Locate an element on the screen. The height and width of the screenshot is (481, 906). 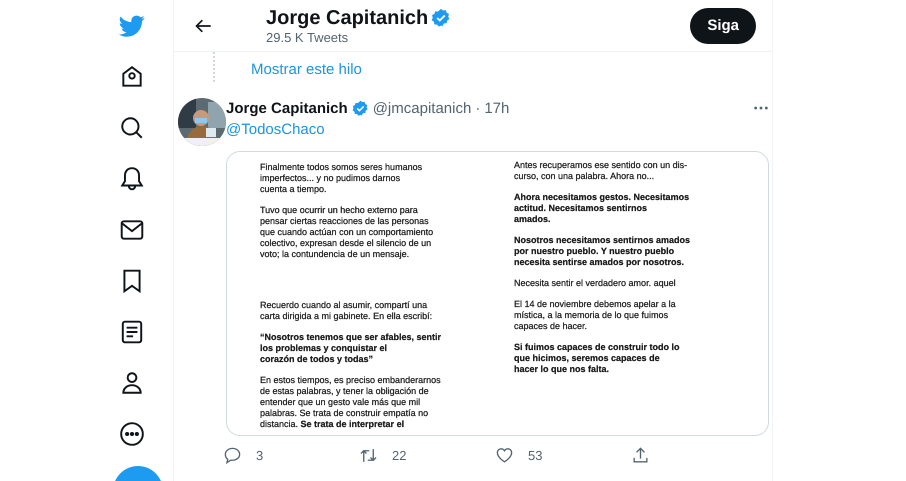
bell-icon is located at coordinates (131, 179).